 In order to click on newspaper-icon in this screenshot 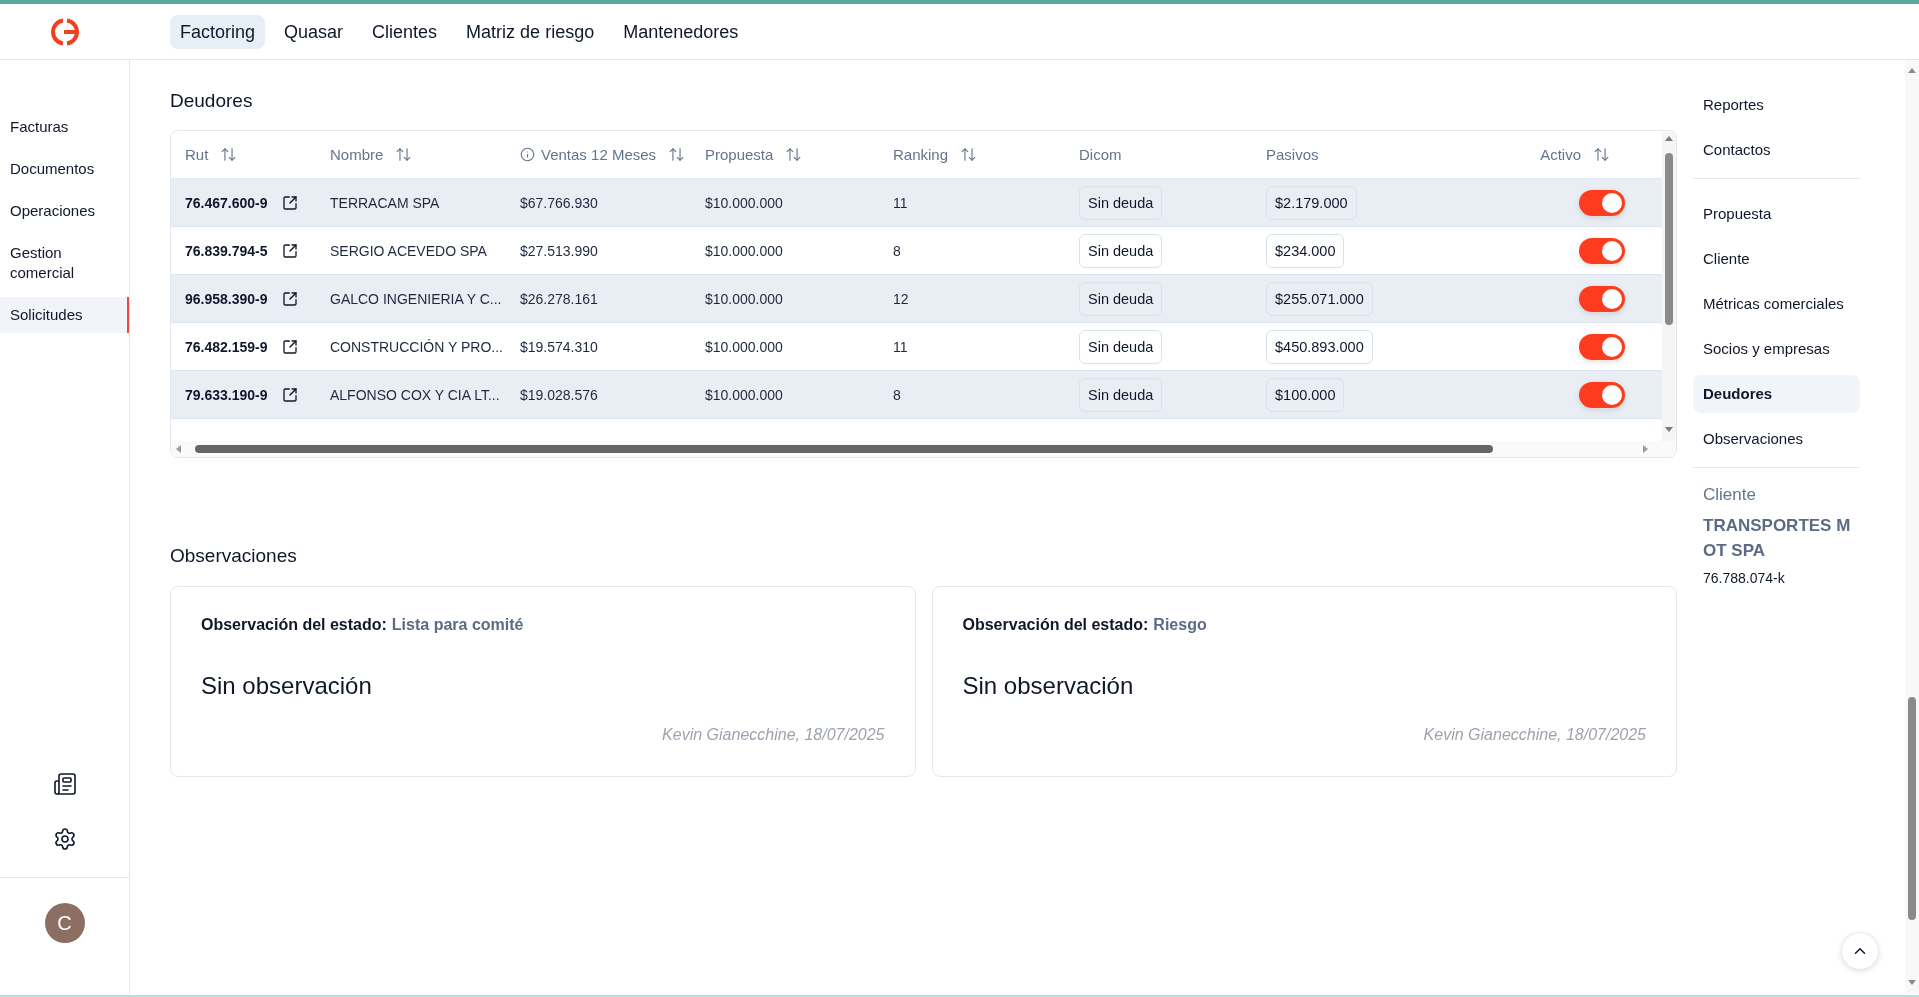, I will do `click(64, 784)`.